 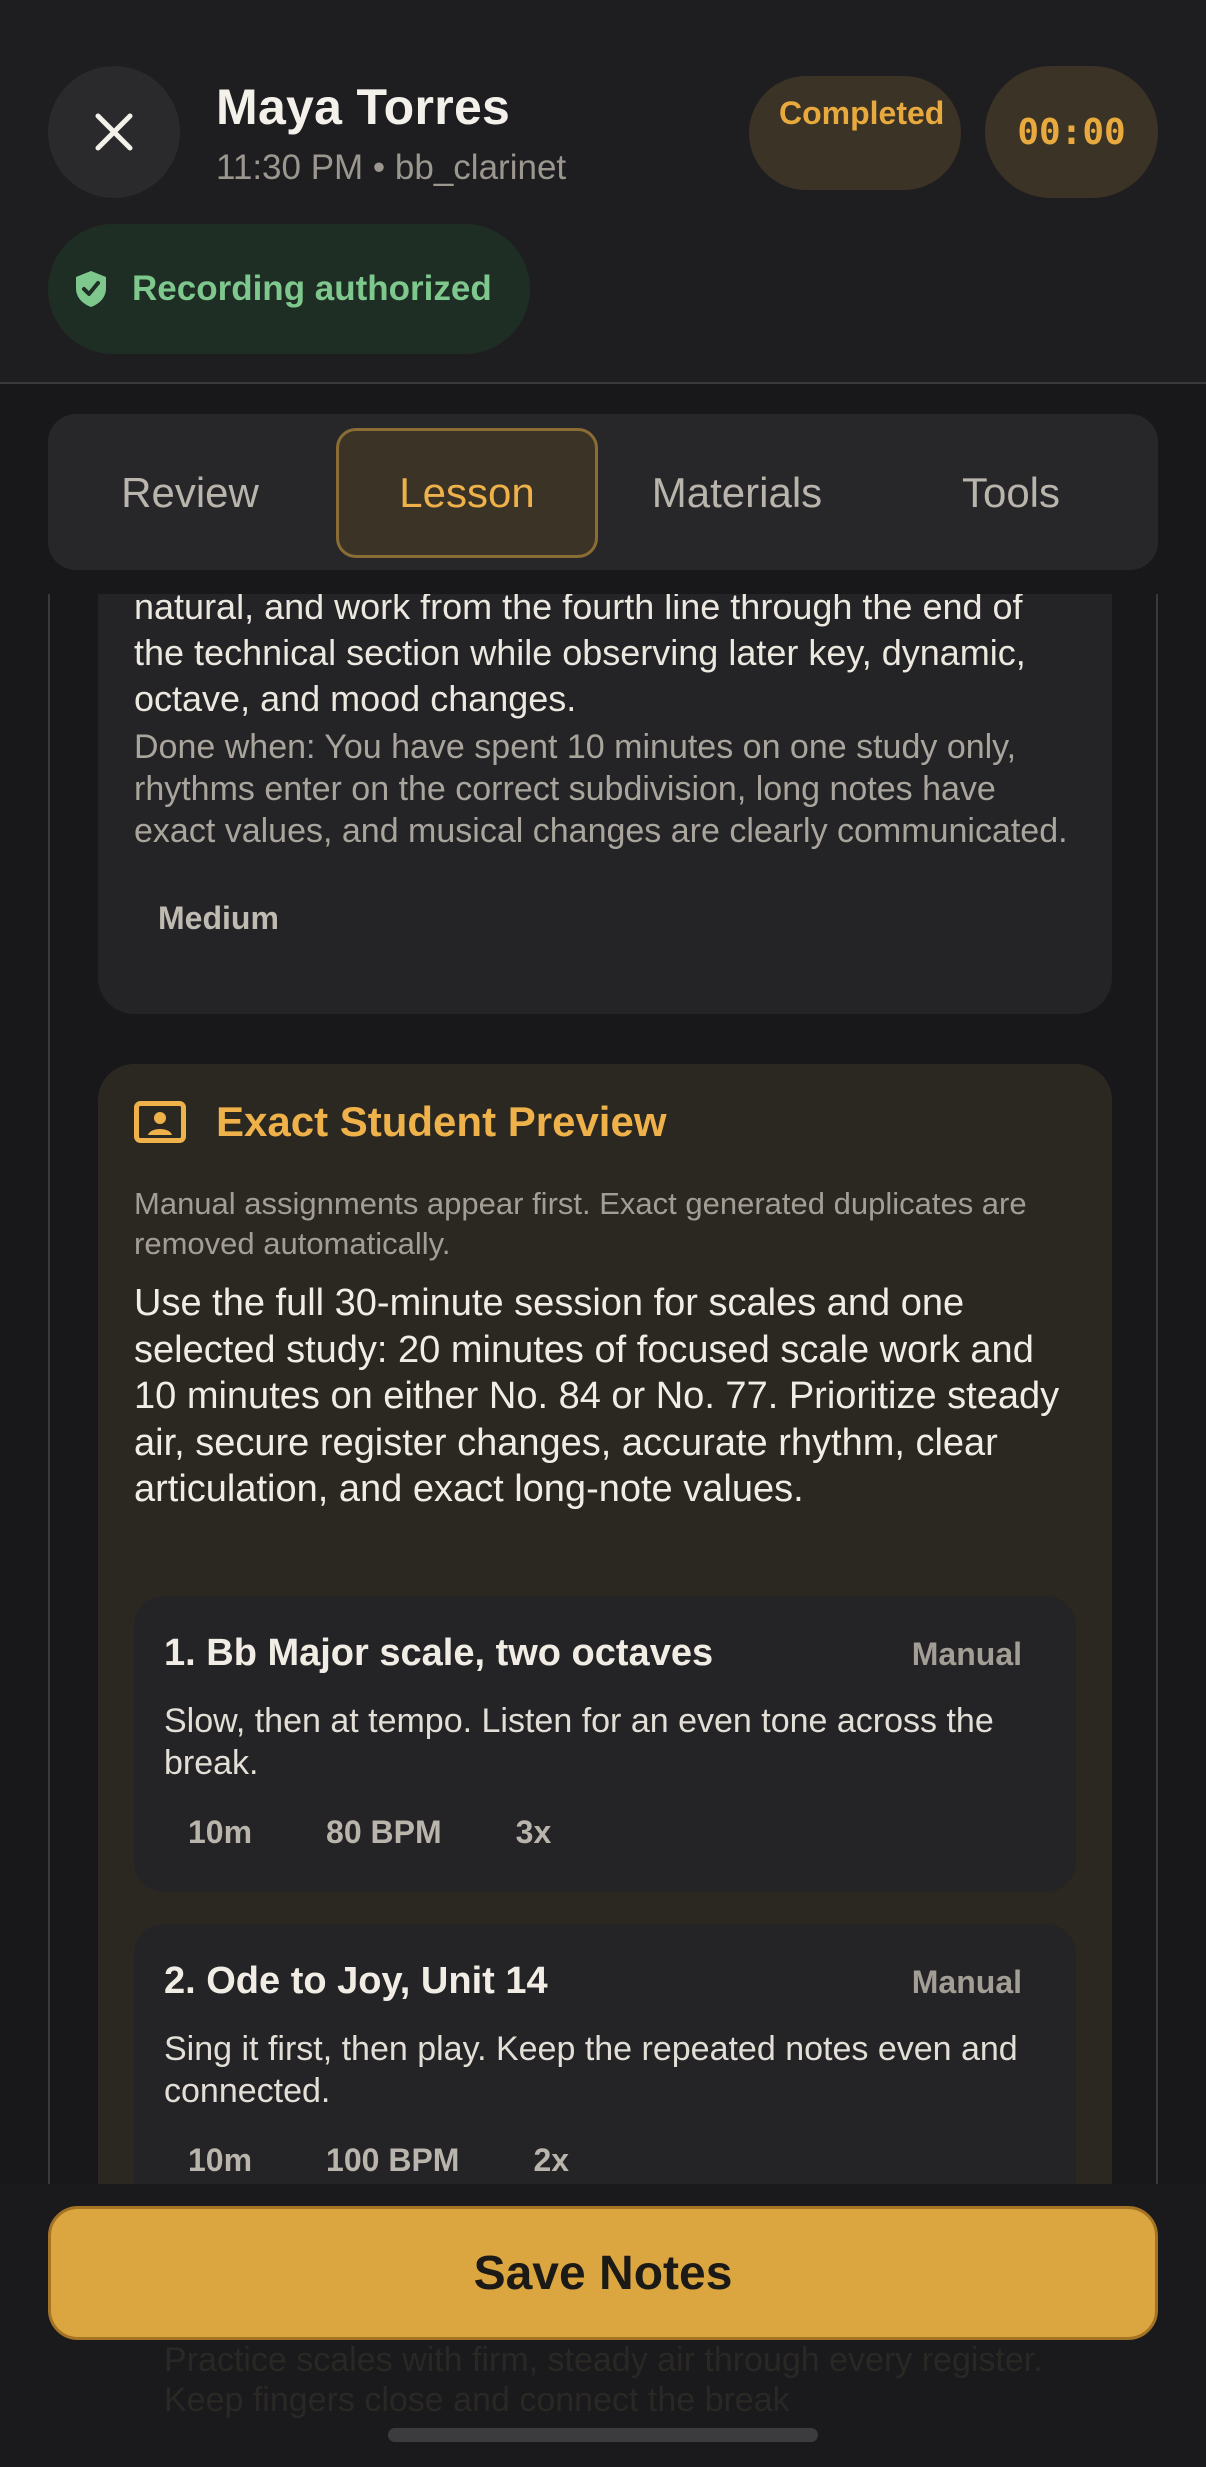 I want to click on shield-check-icon, so click(x=91, y=289).